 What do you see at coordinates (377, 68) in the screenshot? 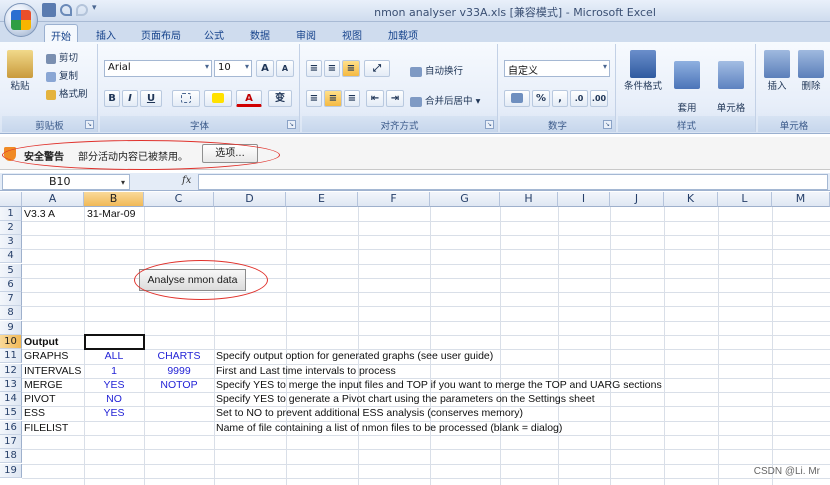
I see `orientation-button: ⤢` at bounding box center [377, 68].